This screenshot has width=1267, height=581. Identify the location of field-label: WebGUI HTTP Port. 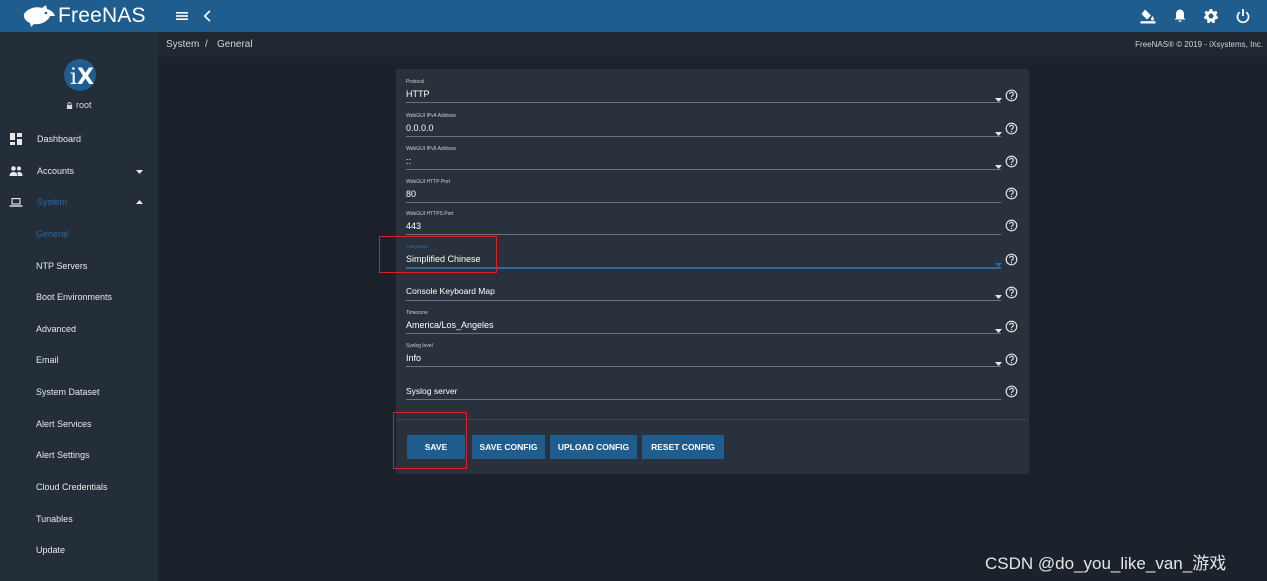
(428, 182).